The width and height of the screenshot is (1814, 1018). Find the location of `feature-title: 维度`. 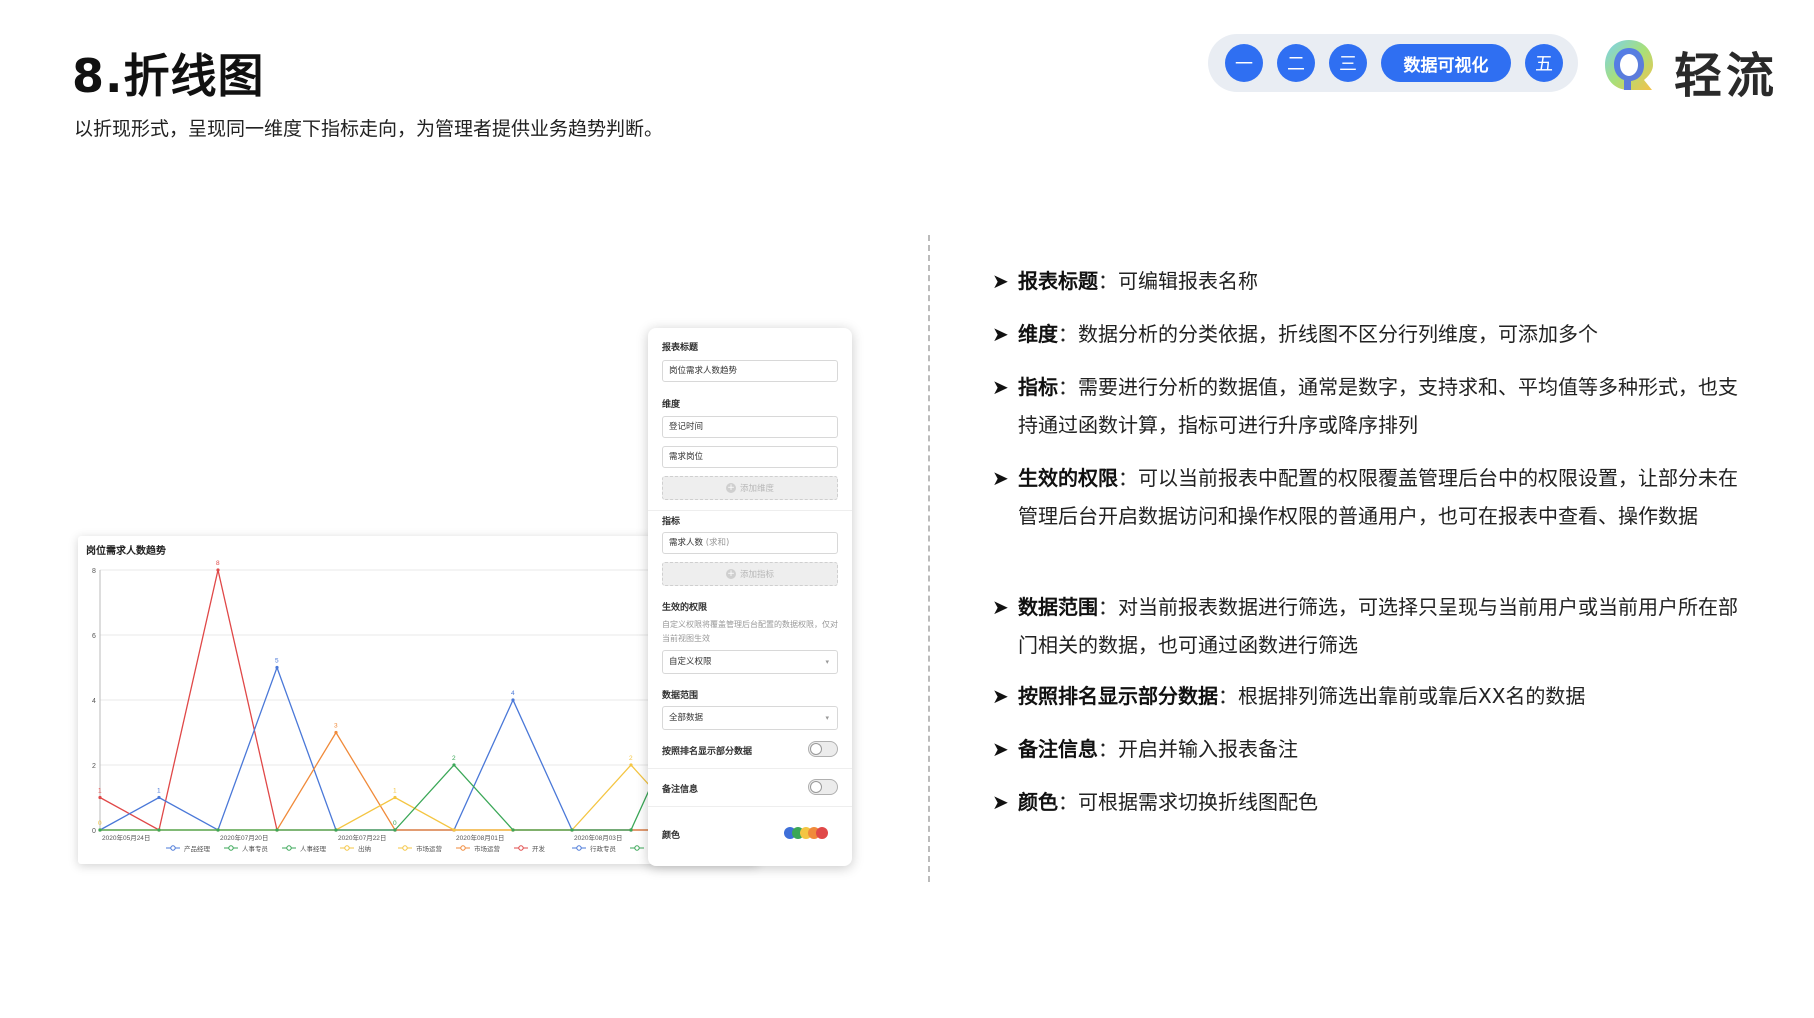

feature-title: 维度 is located at coordinates (1038, 334).